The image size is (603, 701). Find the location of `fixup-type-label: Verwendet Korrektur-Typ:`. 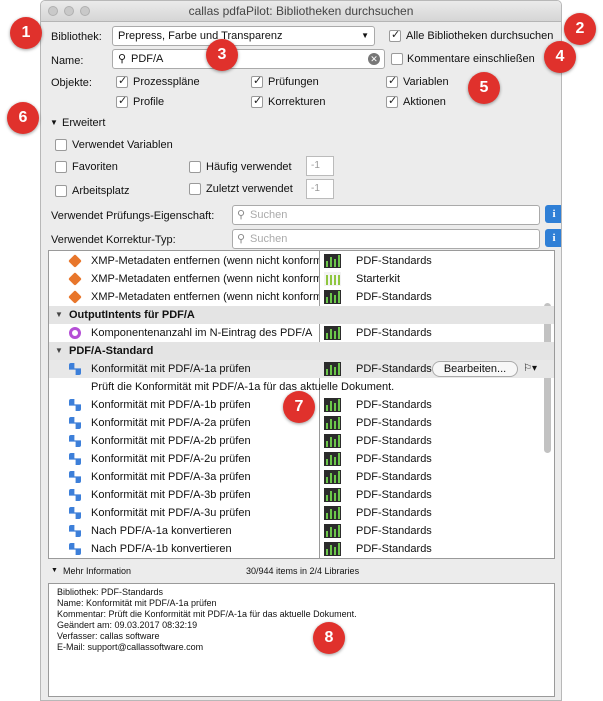

fixup-type-label: Verwendet Korrektur-Typ: is located at coordinates (113, 240).